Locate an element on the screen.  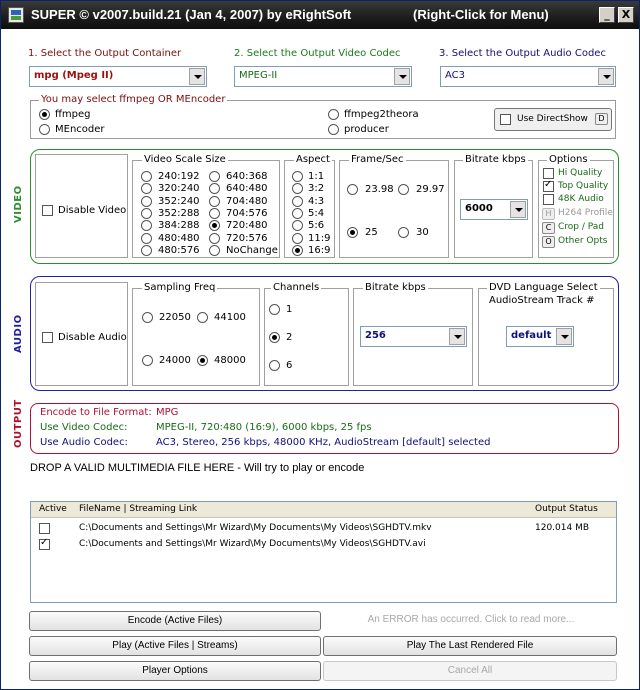
scale-nochange-radio is located at coordinates (214, 250).